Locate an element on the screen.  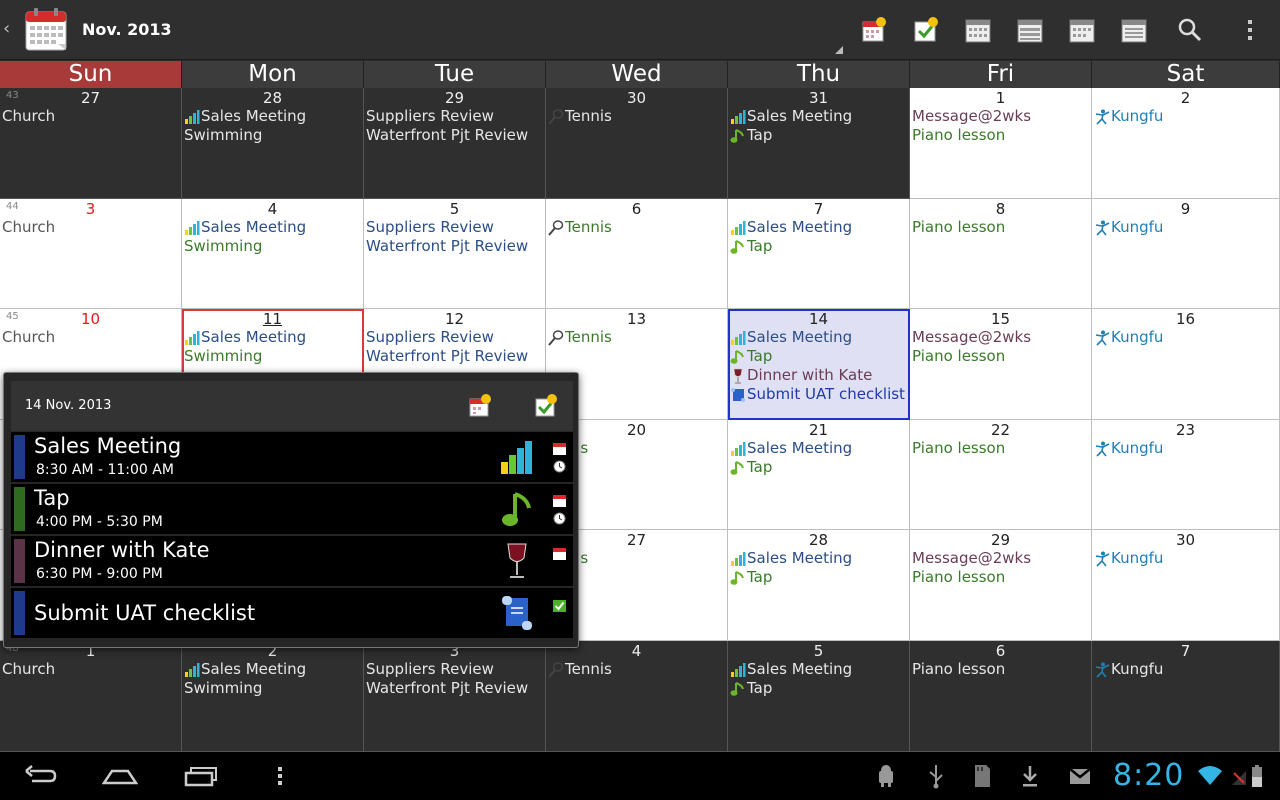
day-cell: 7 Sales Meeting Tap is located at coordinates (819, 254).